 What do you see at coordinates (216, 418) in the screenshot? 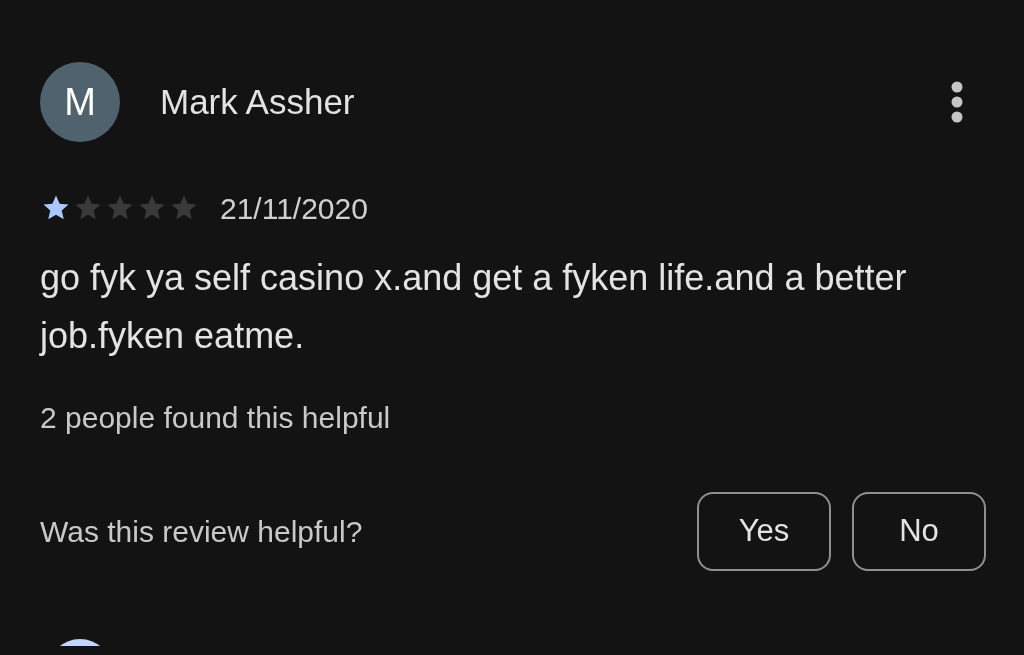
I see `helpful-count: 2 people found this helpful` at bounding box center [216, 418].